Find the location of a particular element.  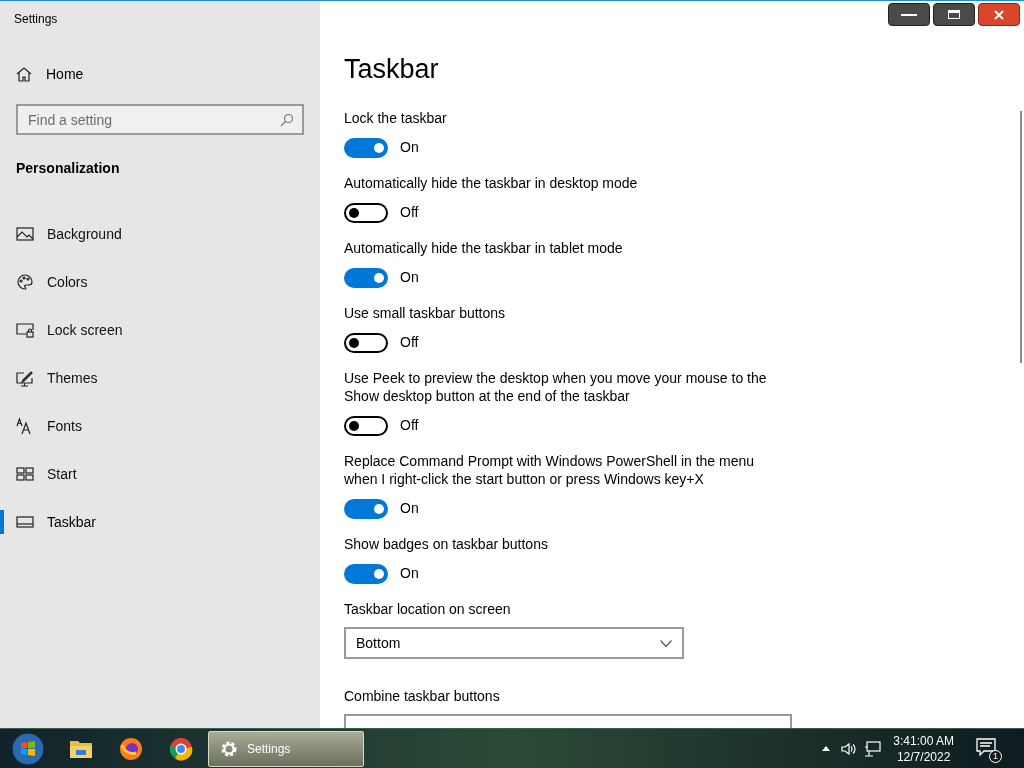

nav-item: Taskbar is located at coordinates (52, 522).